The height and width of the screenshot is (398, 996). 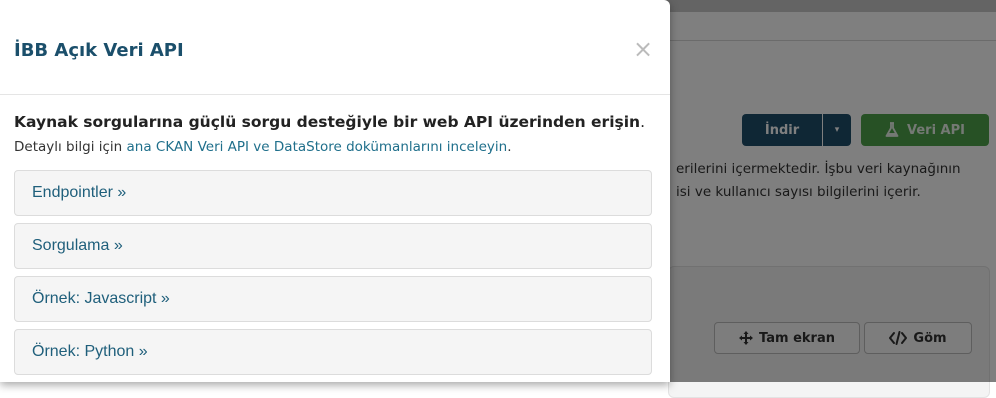 I want to click on close-icon: ×, so click(x=643, y=49).